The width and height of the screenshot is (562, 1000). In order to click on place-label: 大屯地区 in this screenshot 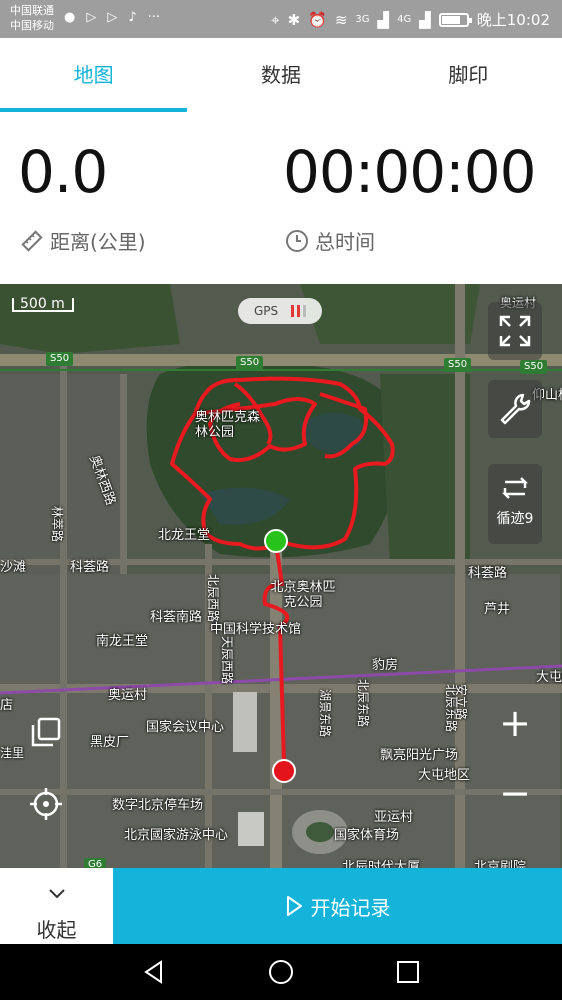, I will do `click(444, 775)`.